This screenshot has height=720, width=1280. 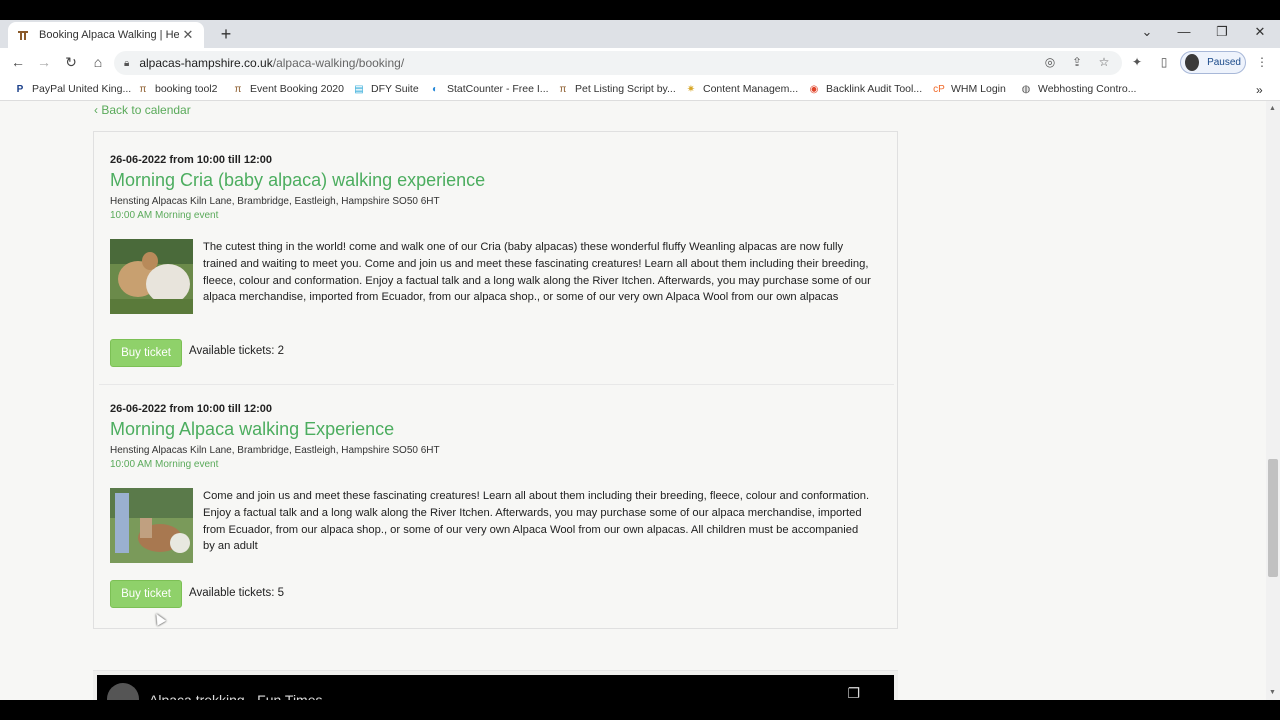 What do you see at coordinates (640, 10) in the screenshot?
I see `screen-top-border` at bounding box center [640, 10].